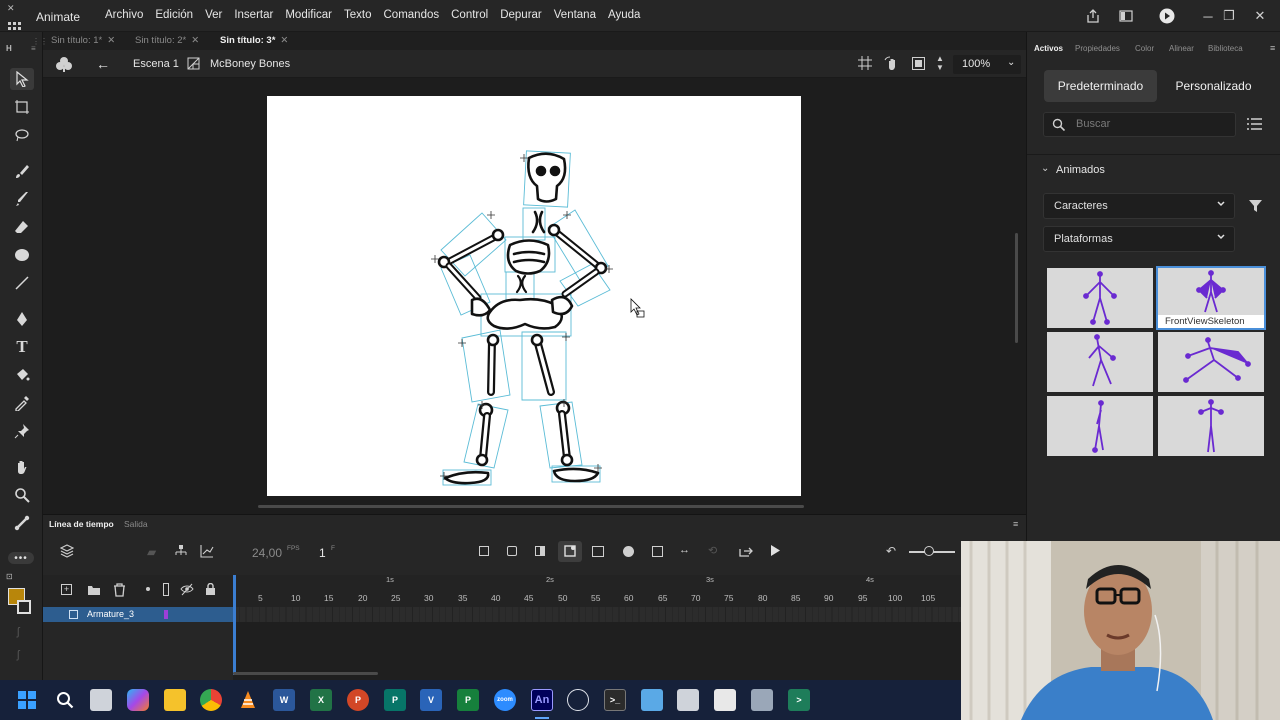 This screenshot has height=720, width=1280. I want to click on horizontal-scrollbar, so click(531, 506).